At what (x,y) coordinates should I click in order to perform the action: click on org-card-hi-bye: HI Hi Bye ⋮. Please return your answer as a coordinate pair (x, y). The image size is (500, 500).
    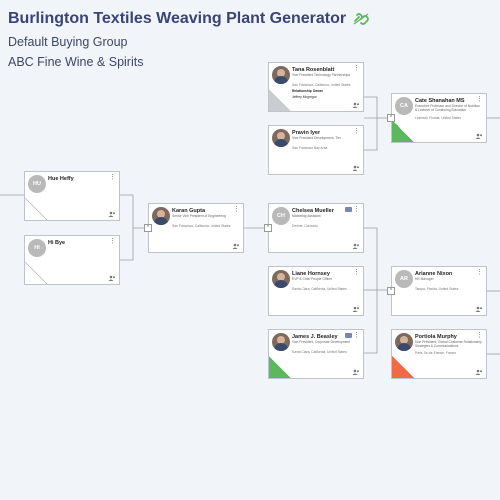
    Looking at the image, I should click on (72, 260).